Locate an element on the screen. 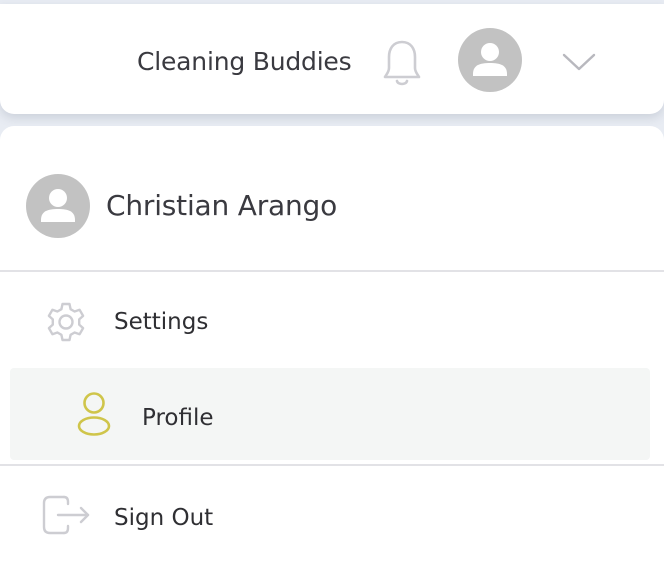  menu-item-label: Sign Out is located at coordinates (164, 518).